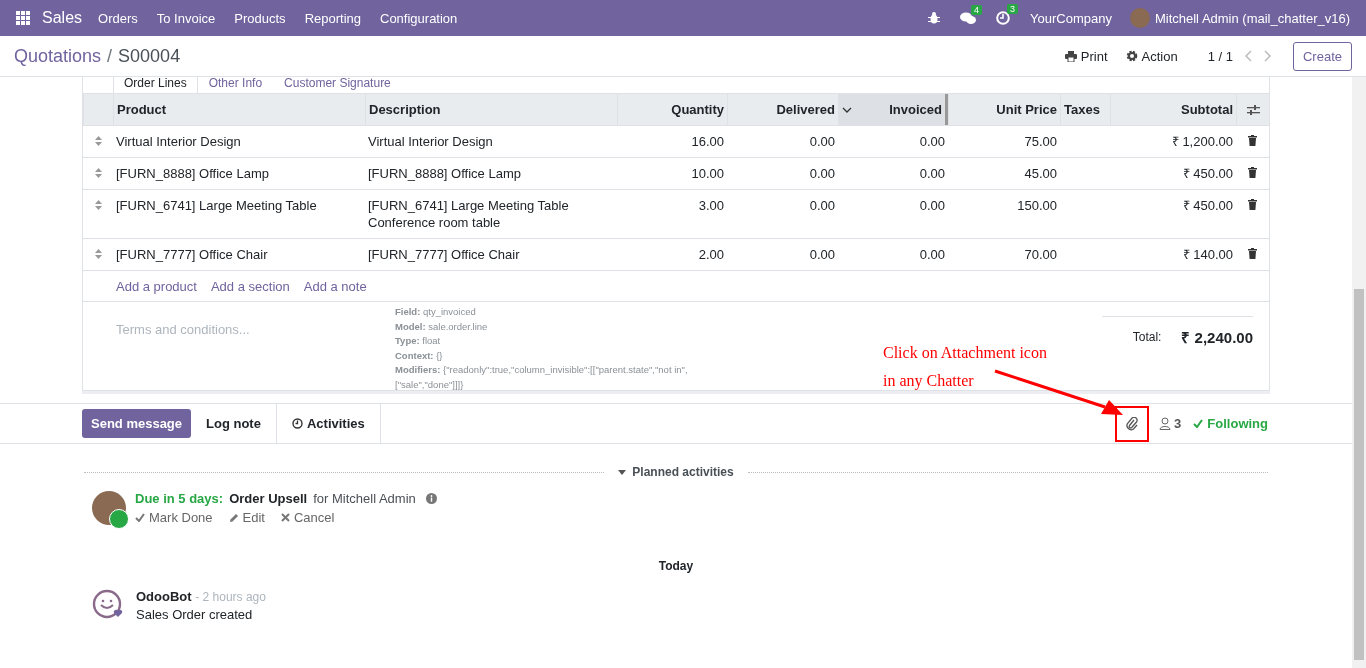 The image size is (1366, 668). I want to click on column-header: Invoiced, so click(893, 109).